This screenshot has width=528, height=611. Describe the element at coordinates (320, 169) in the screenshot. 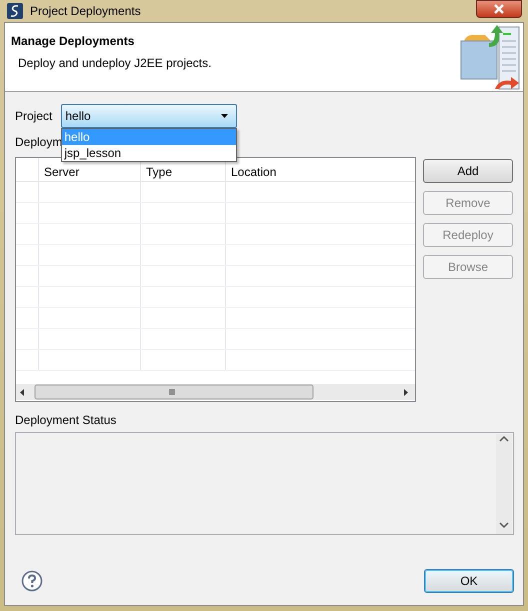

I see `column-header: Location` at that location.